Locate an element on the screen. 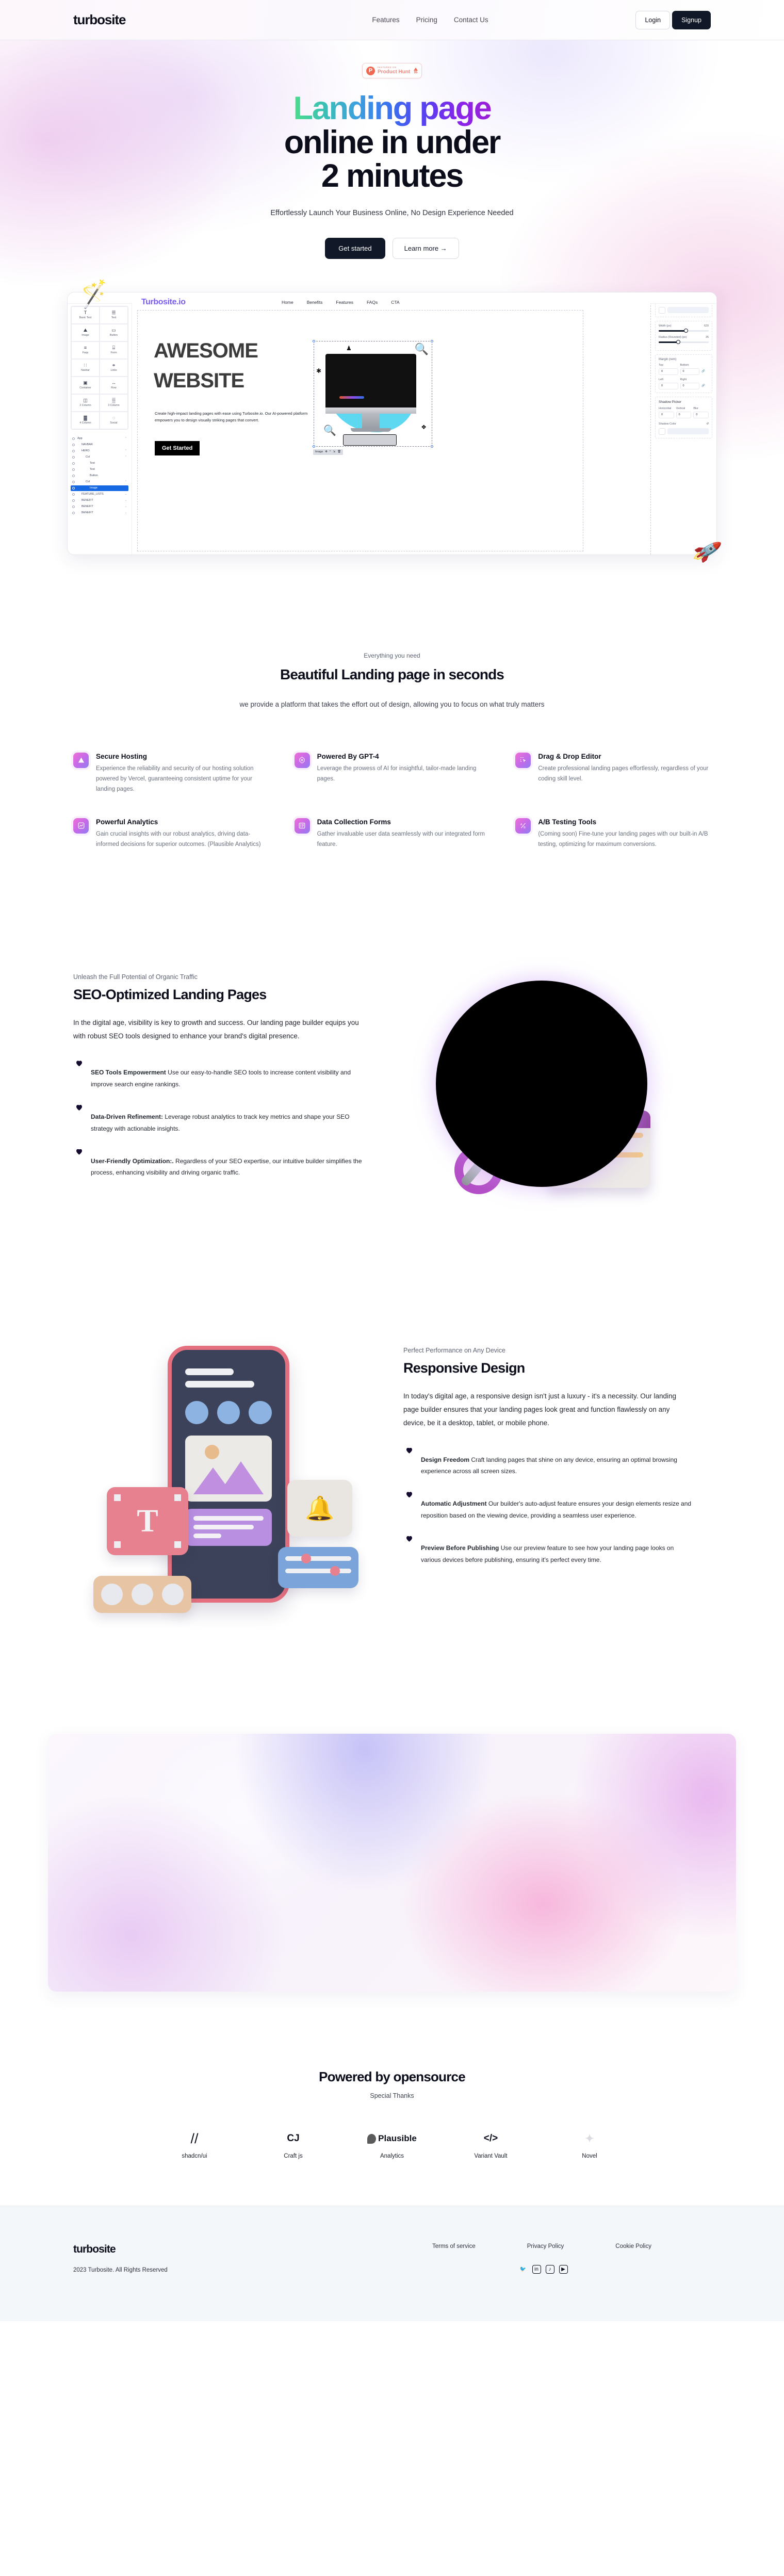  learn-more-button: Learn more → is located at coordinates (426, 248).